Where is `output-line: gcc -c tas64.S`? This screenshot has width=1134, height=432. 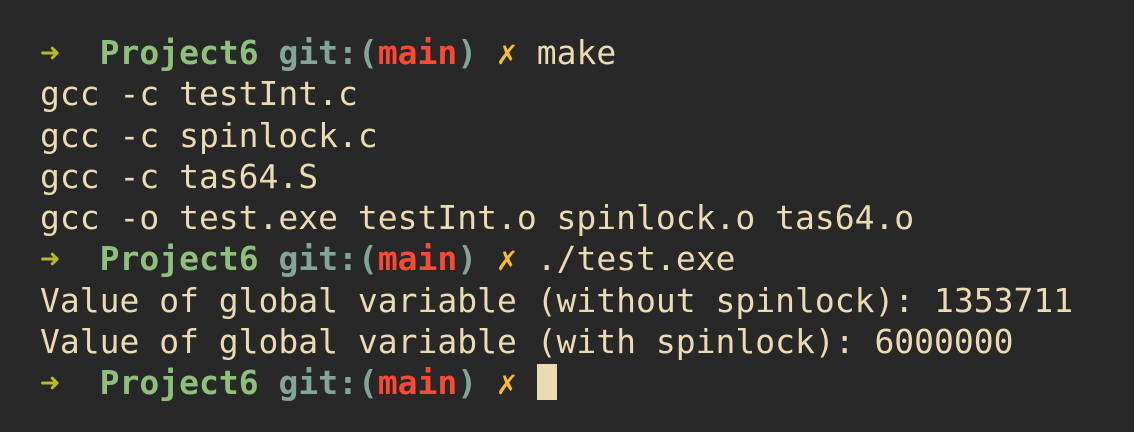 output-line: gcc -c tas64.S is located at coordinates (179, 176).